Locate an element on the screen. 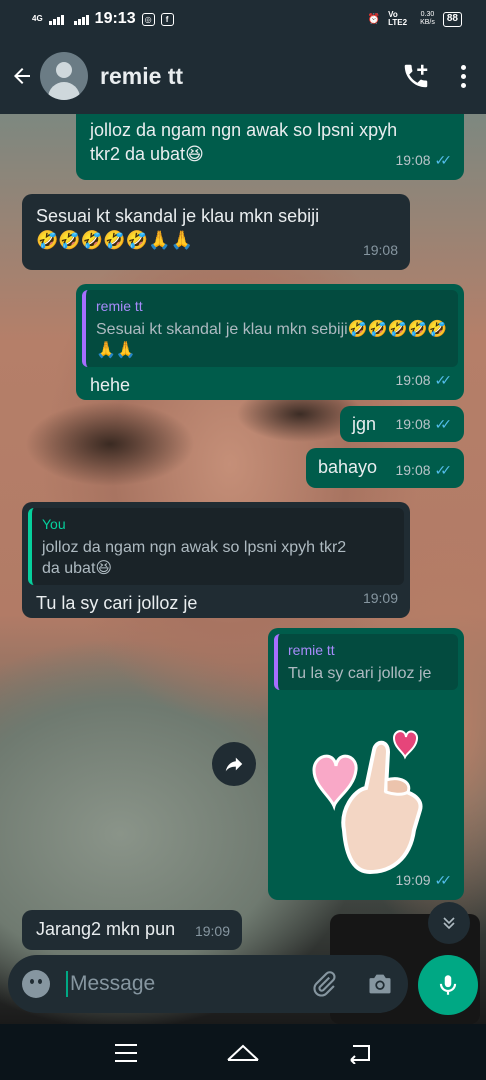 The image size is (486, 1080). quoted-author: You is located at coordinates (54, 524).